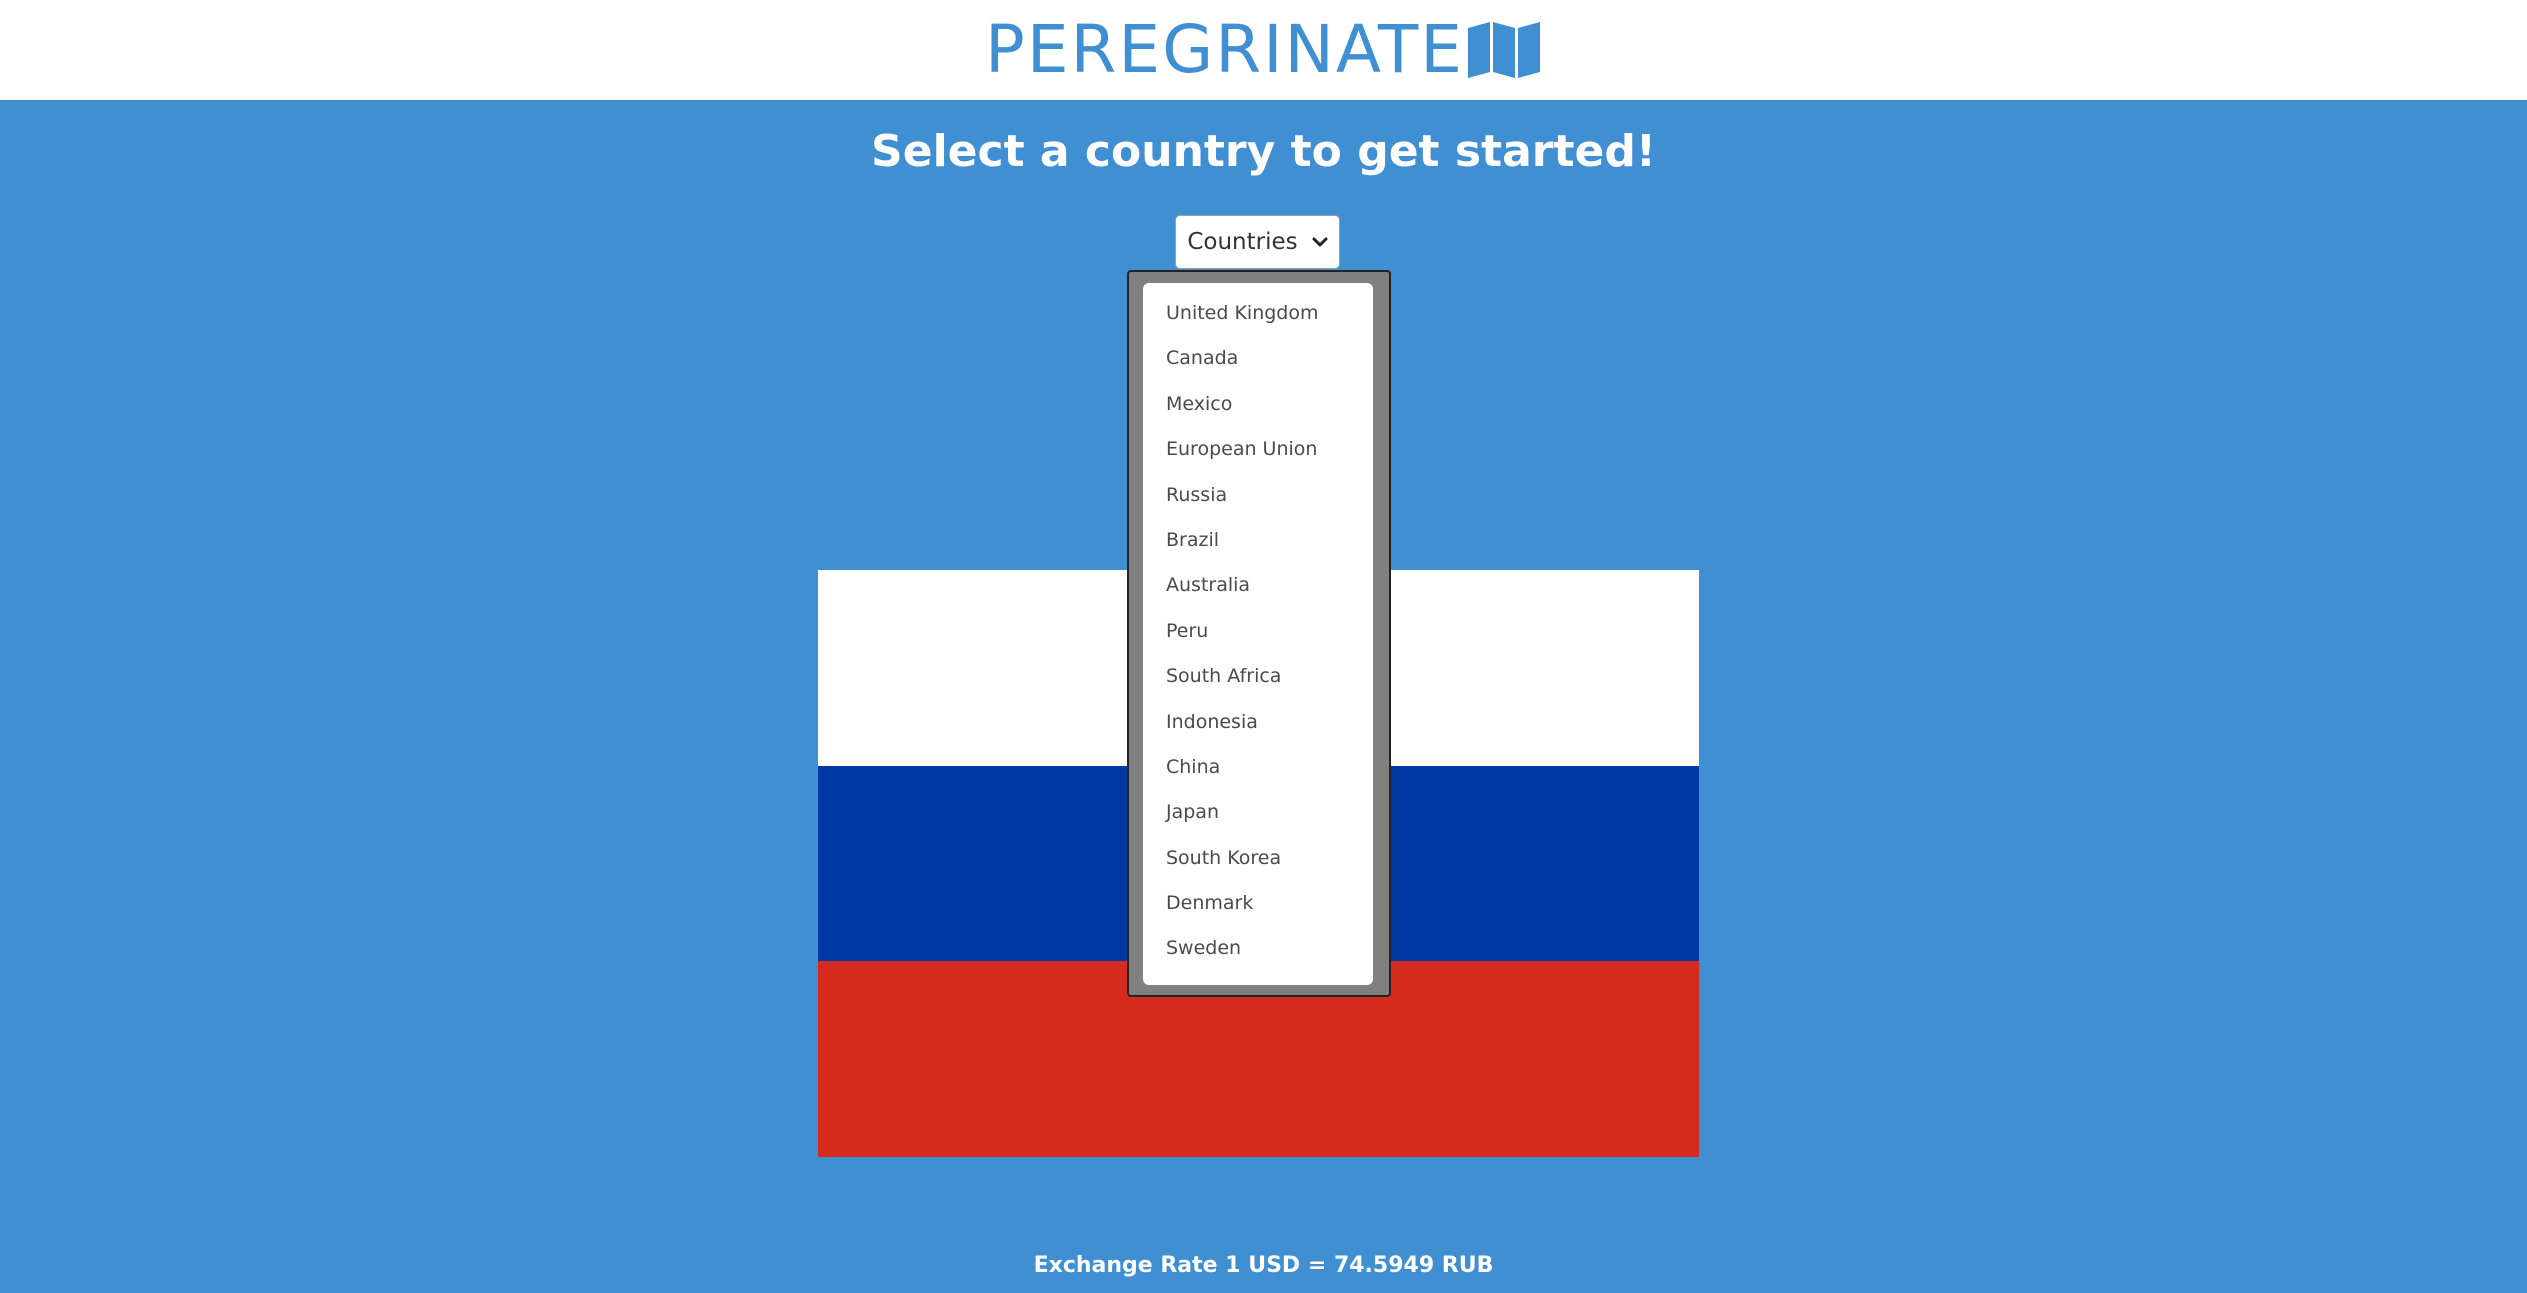 The height and width of the screenshot is (1293, 2527). What do you see at coordinates (1258, 540) in the screenshot?
I see `menu-item-brazil: Brazil` at bounding box center [1258, 540].